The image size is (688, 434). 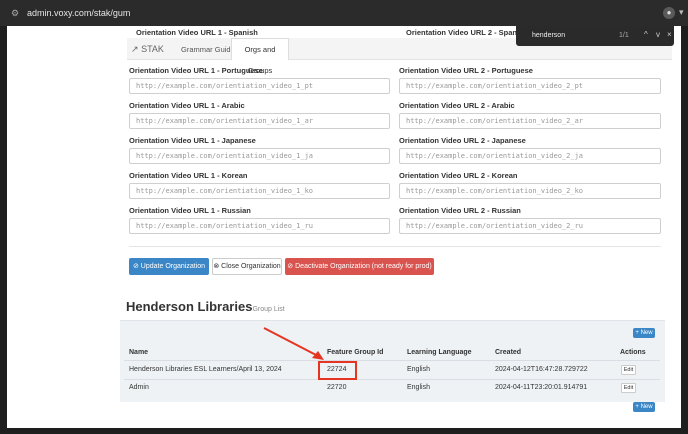 I want to click on group-list-heading: Henderson LibrariesGroup List, so click(x=205, y=308).